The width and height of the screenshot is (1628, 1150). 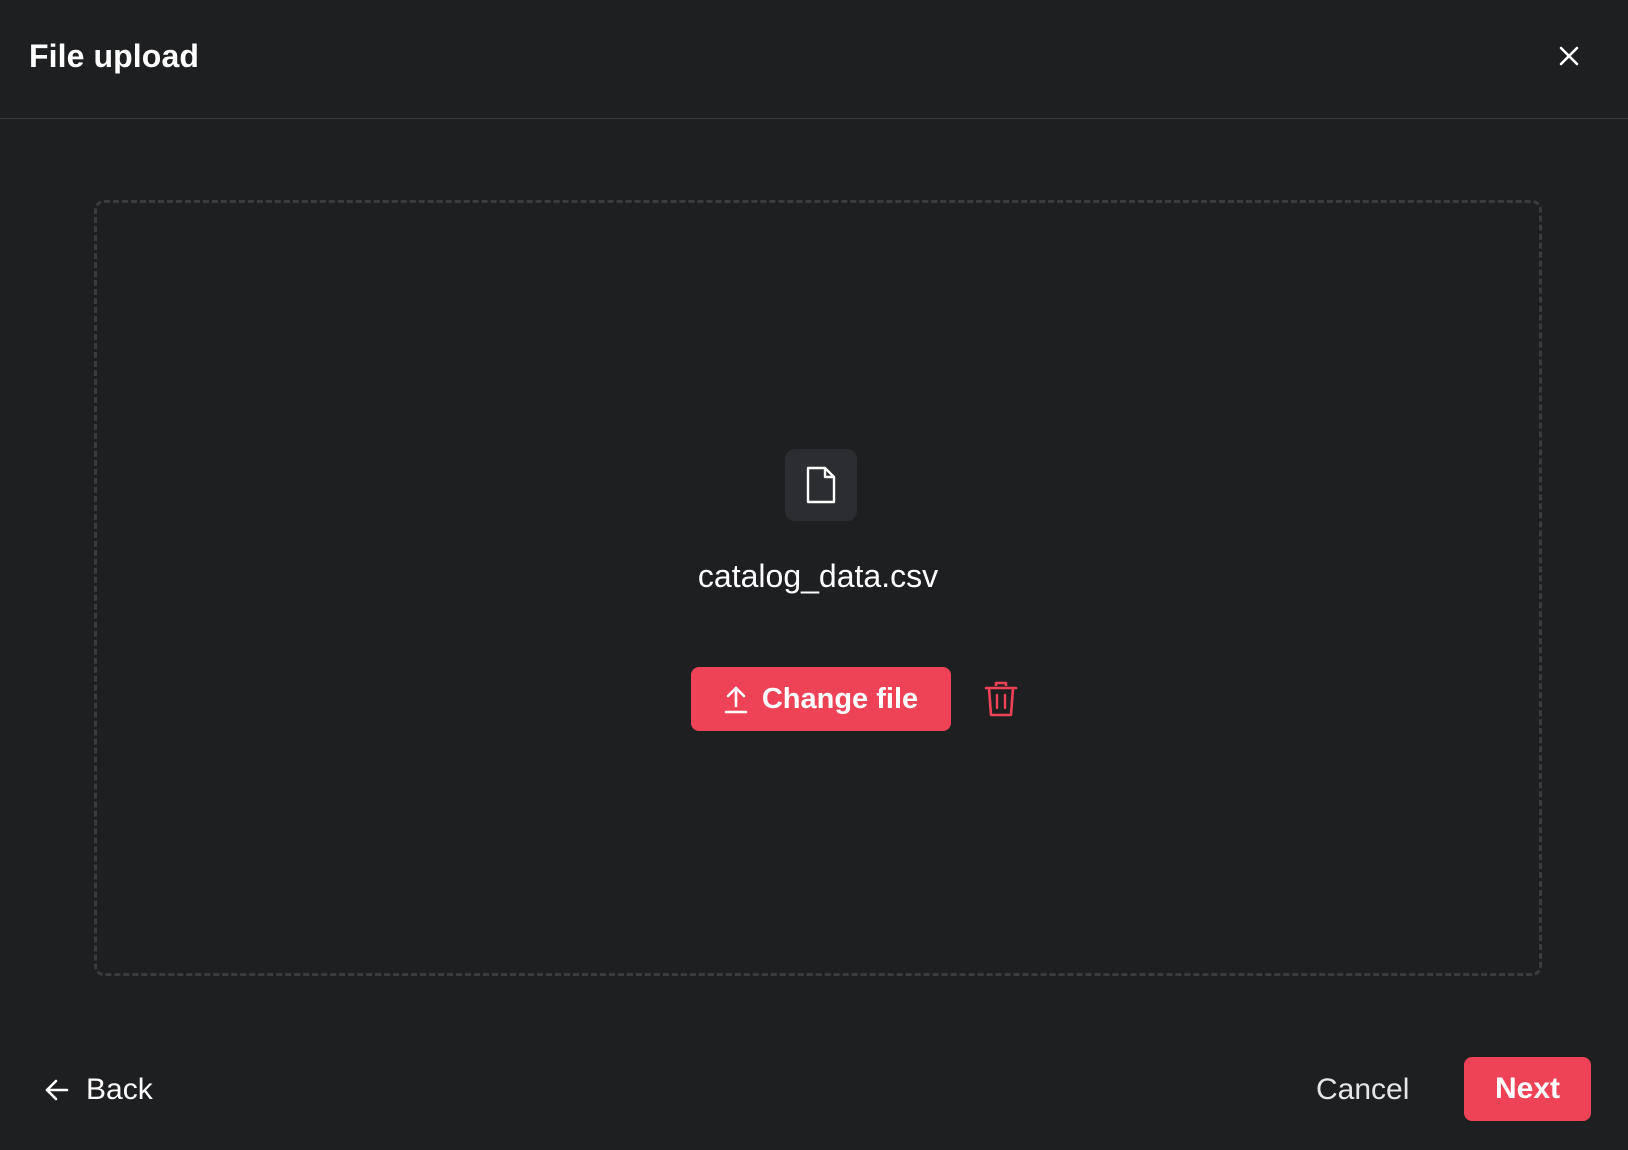 I want to click on next-label: Next, so click(x=1527, y=1088).